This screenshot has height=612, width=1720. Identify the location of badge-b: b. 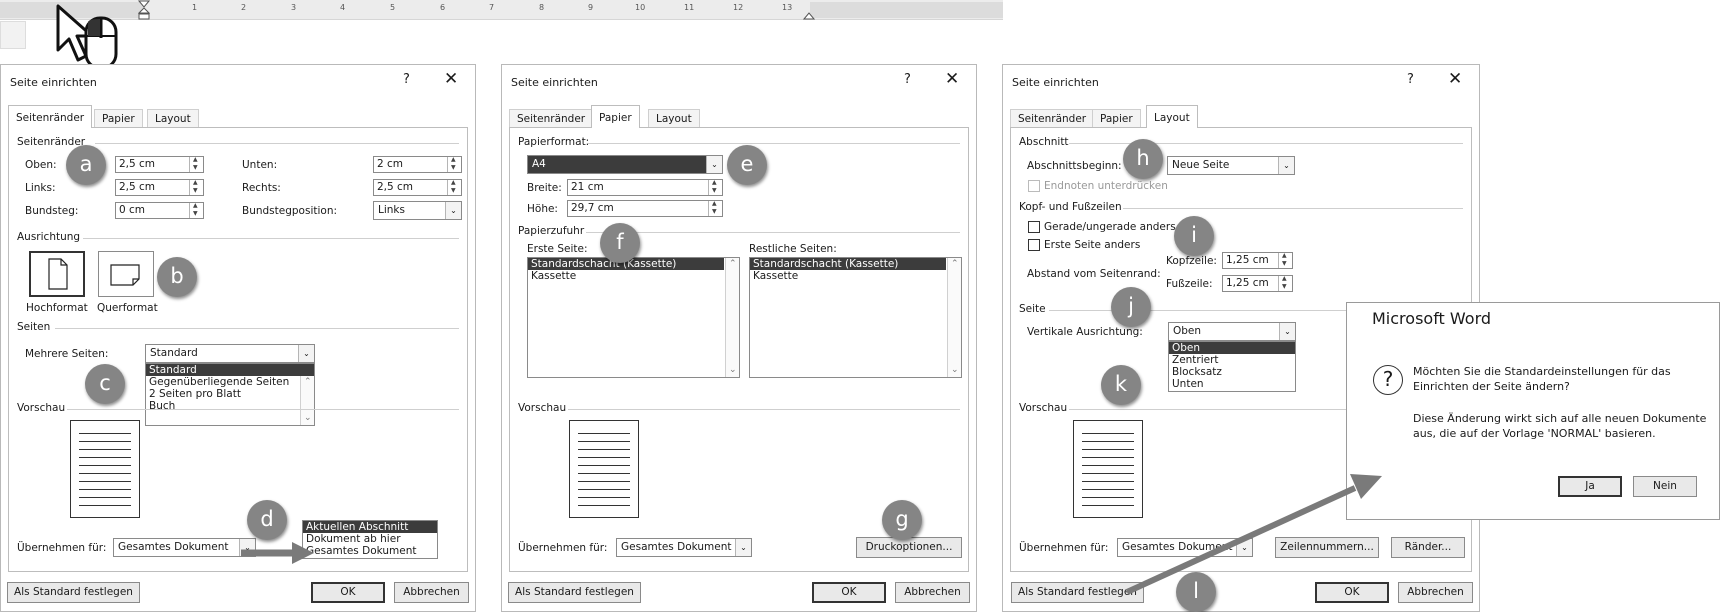
(177, 277).